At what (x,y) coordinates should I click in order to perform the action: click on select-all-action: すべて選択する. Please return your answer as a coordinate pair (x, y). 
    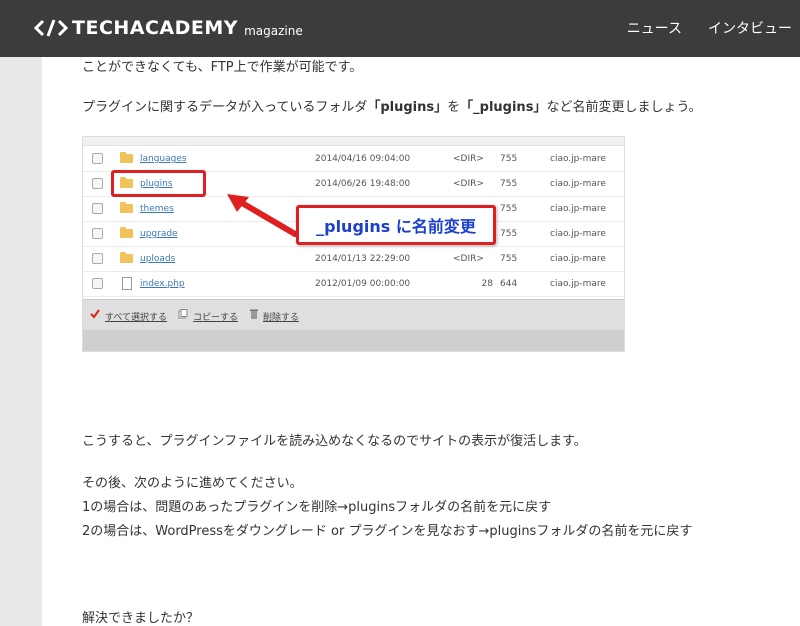
    Looking at the image, I should click on (136, 318).